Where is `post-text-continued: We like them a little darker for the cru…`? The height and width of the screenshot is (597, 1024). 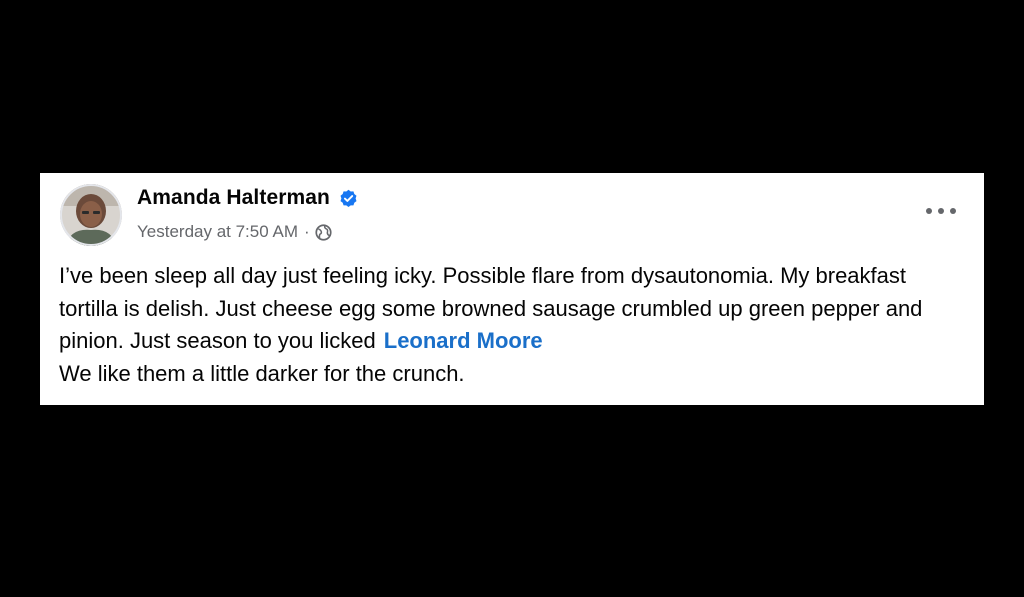
post-text-continued: We like them a little darker for the cru… is located at coordinates (262, 373).